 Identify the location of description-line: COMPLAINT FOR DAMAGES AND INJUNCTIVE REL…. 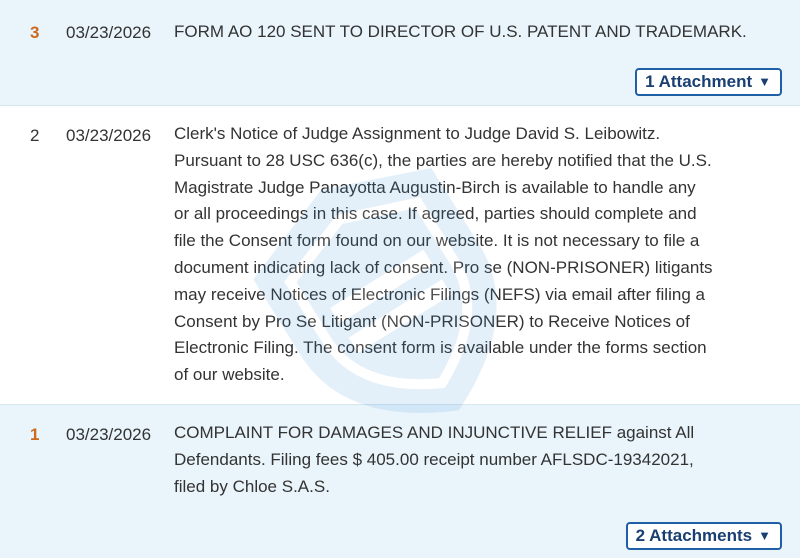
(434, 432).